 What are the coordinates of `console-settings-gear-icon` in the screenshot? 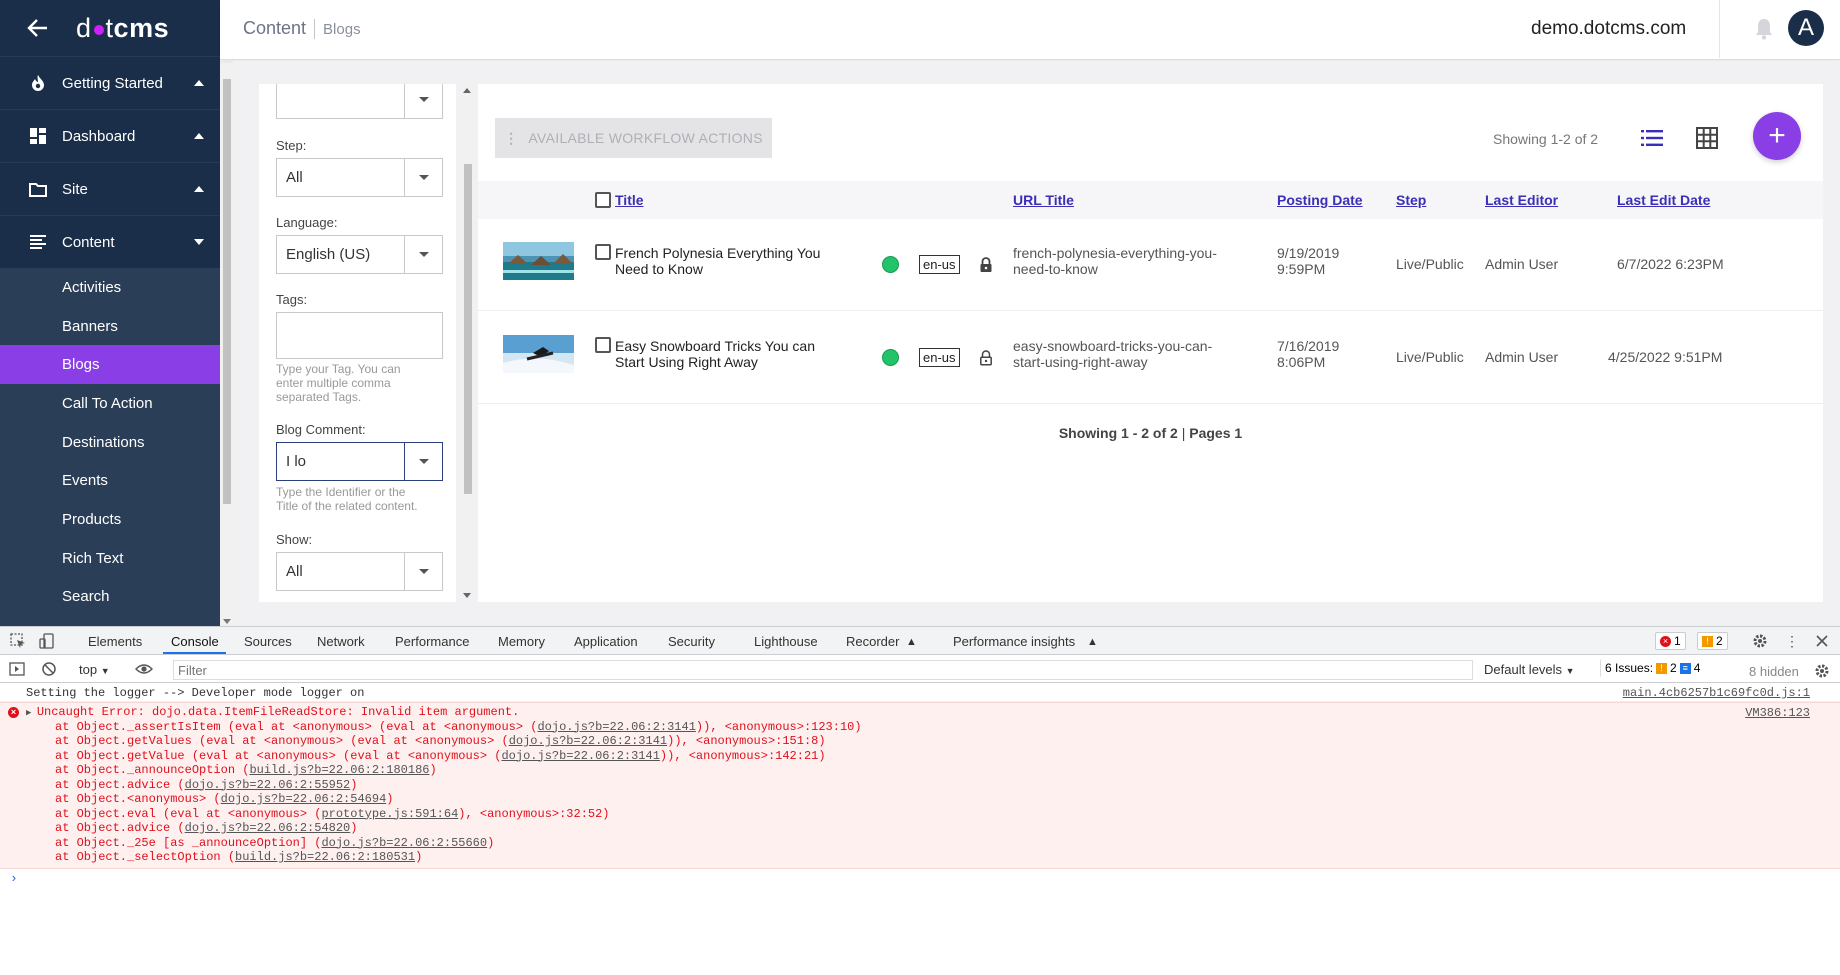 It's located at (1822, 671).